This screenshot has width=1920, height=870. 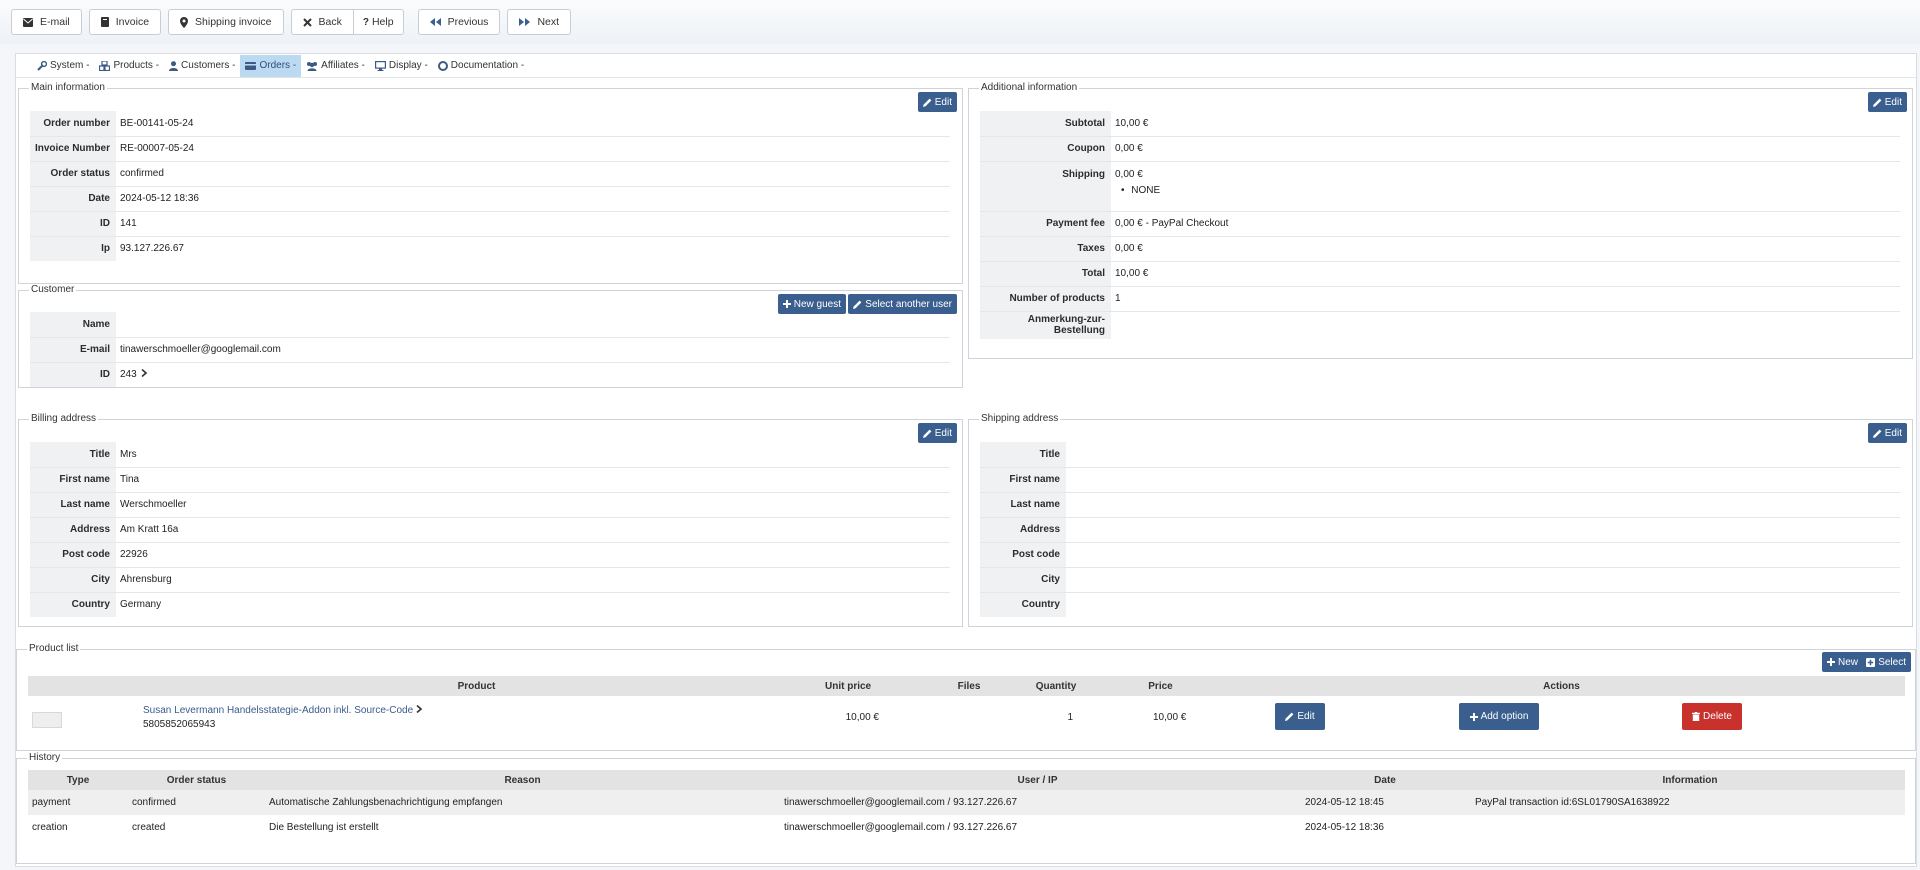 I want to click on billing-address-edit-button: Edit, so click(x=937, y=433).